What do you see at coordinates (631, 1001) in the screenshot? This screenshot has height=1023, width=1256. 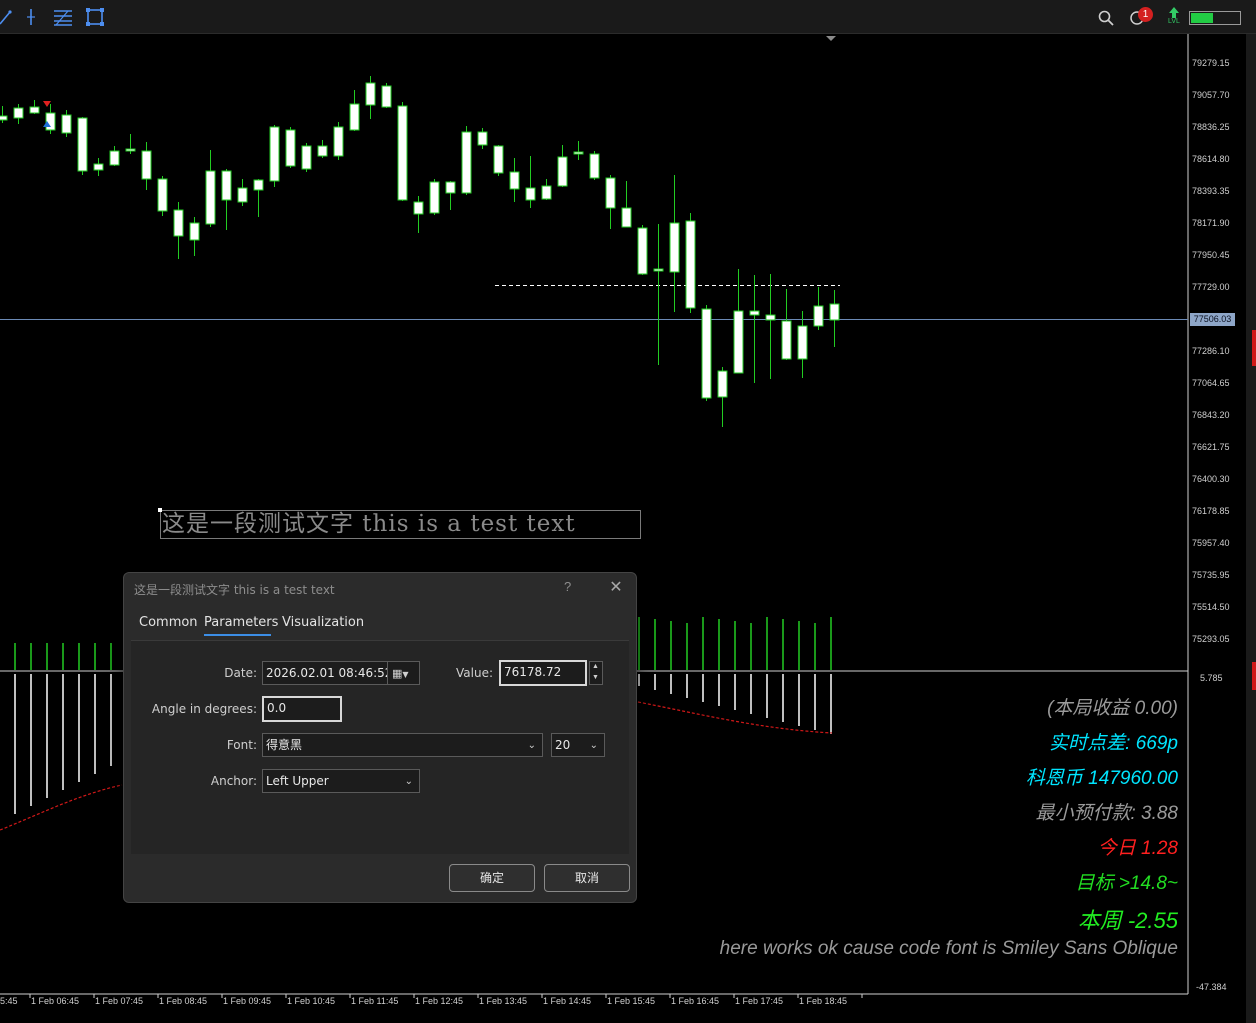 I see `time-label: 1 Feb 15:45` at bounding box center [631, 1001].